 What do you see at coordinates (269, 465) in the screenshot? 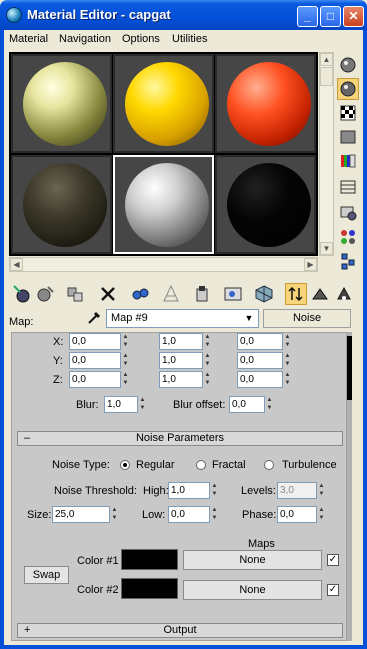
I see `radio-turbulence` at bounding box center [269, 465].